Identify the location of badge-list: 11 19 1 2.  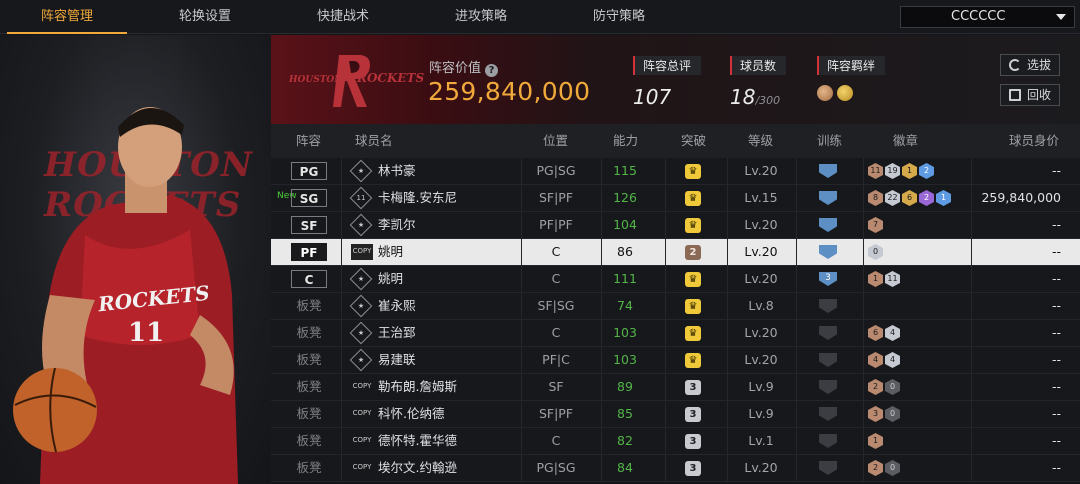
(901, 171).